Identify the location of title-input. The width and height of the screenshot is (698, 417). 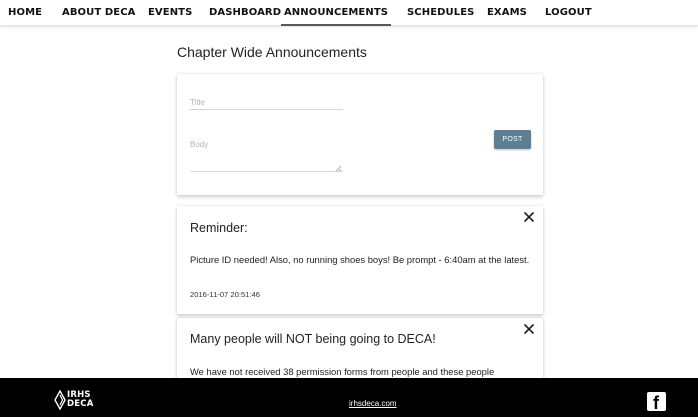
(266, 103).